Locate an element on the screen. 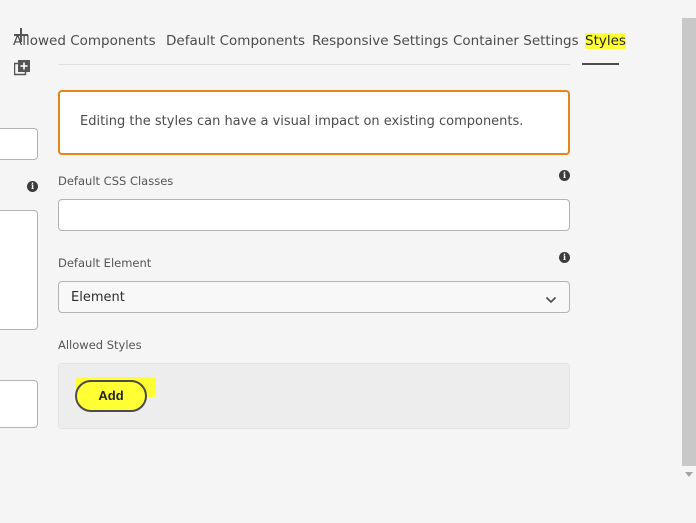  tab-responsive-settings: Responsive Settings is located at coordinates (380, 41).